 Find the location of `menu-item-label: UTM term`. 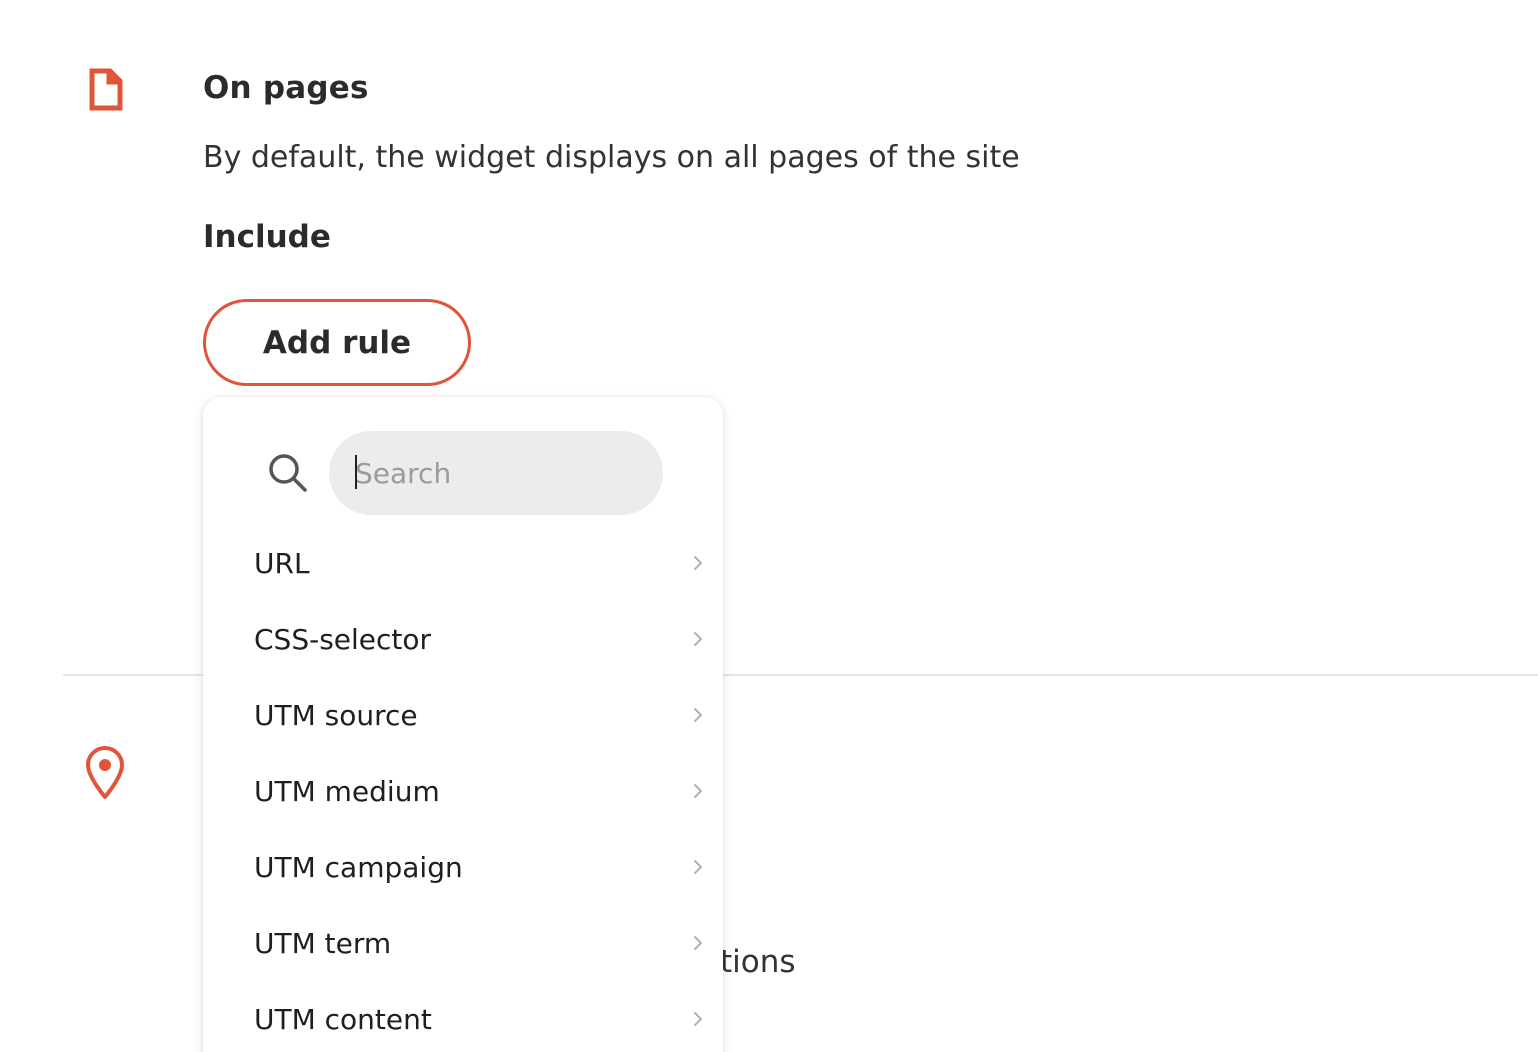

menu-item-label: UTM term is located at coordinates (323, 943).